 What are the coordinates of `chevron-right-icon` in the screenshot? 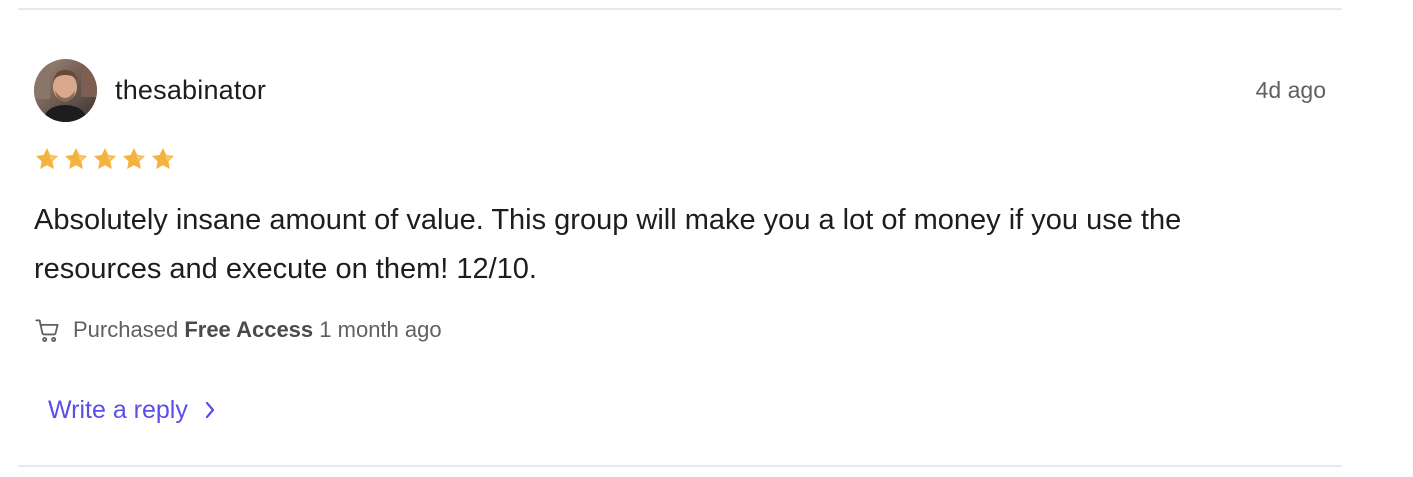 It's located at (210, 410).